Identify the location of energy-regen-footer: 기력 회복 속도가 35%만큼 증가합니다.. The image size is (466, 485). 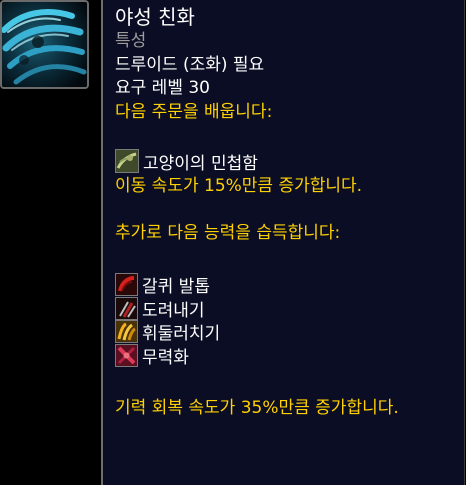
(257, 408).